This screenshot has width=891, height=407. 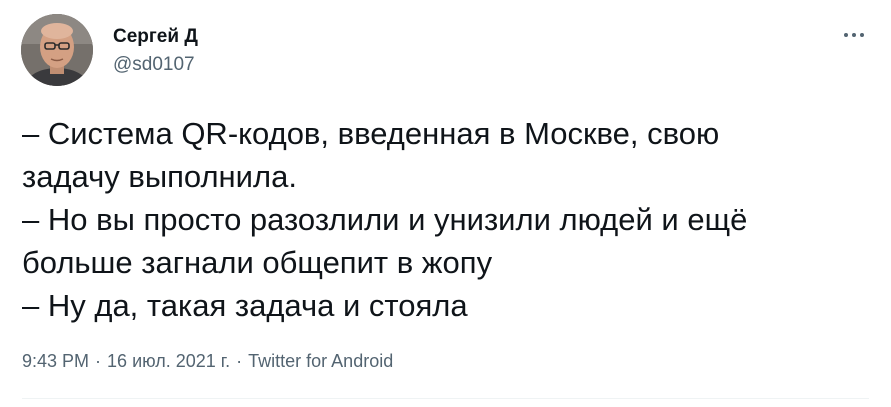 I want to click on tweet-date-link: 16 июл. 2021 г., so click(x=168, y=361).